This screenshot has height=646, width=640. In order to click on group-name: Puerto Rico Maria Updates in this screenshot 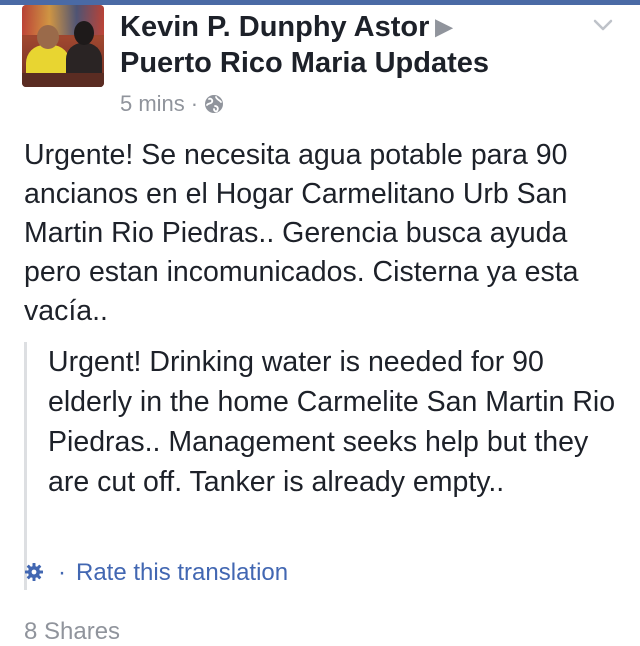, I will do `click(304, 63)`.